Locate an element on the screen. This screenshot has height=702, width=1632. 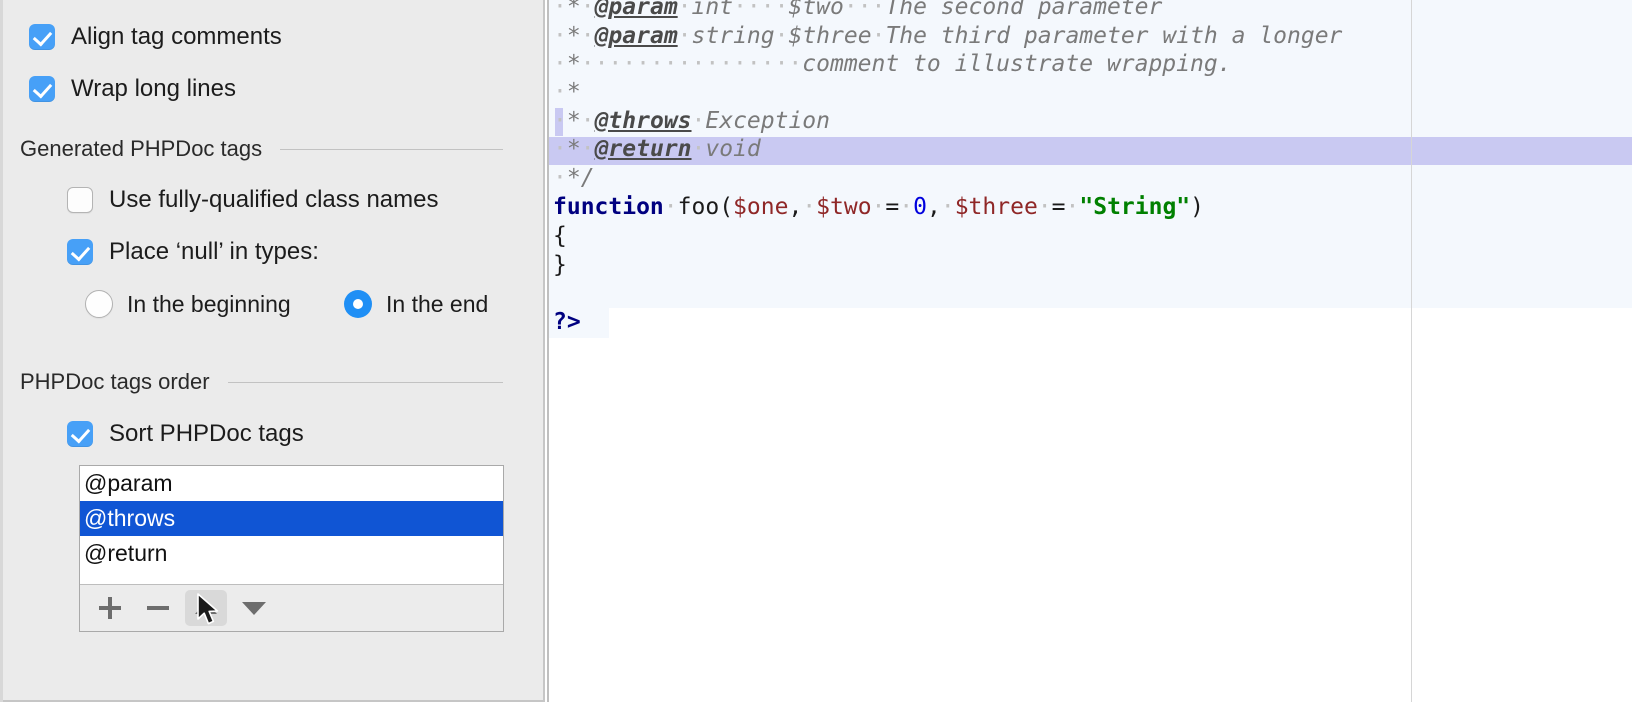
checkbox-label-wrap-long-lines: Wrap long lines is located at coordinates (153, 88).